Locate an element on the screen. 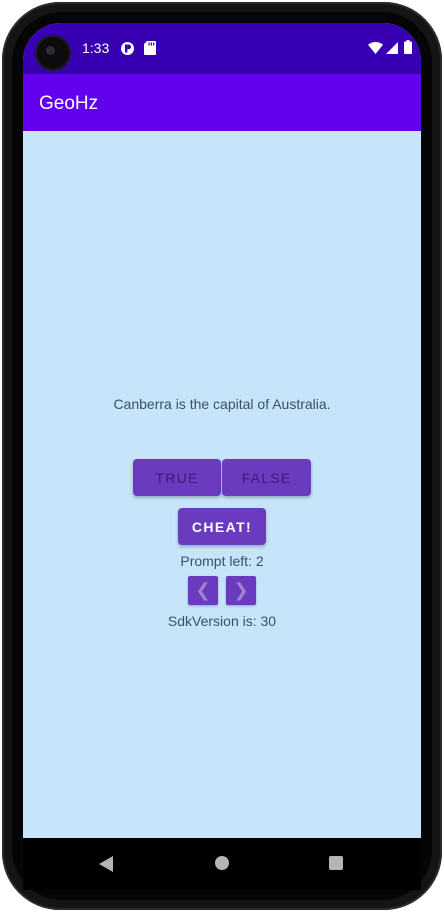  status-time: 1:33 is located at coordinates (96, 48).